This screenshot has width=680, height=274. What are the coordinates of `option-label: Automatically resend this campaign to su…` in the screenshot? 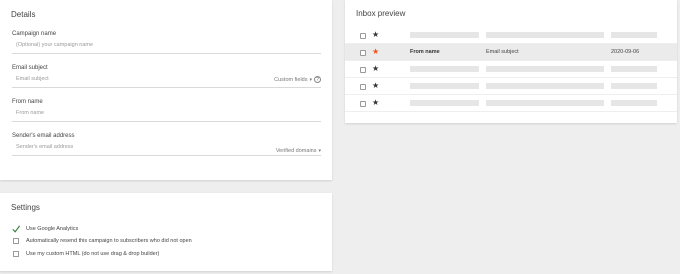 It's located at (109, 241).